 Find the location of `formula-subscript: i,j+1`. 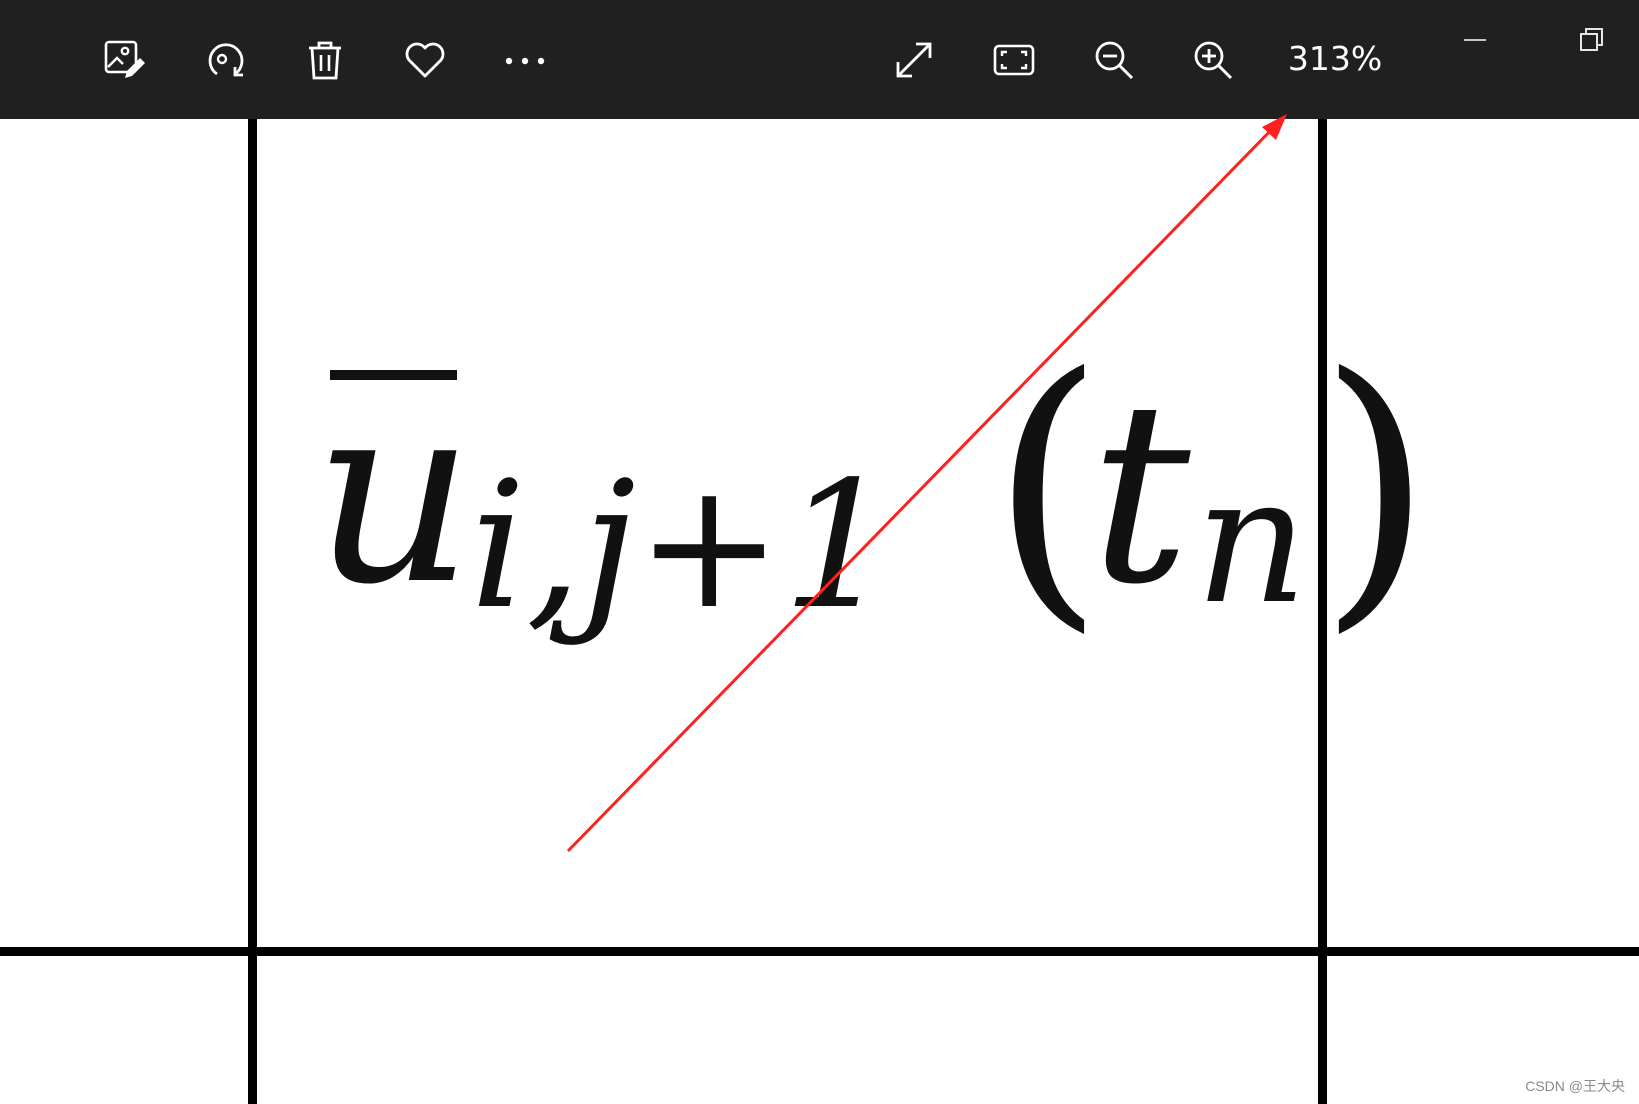

formula-subscript: i,j+1 is located at coordinates (682, 546).